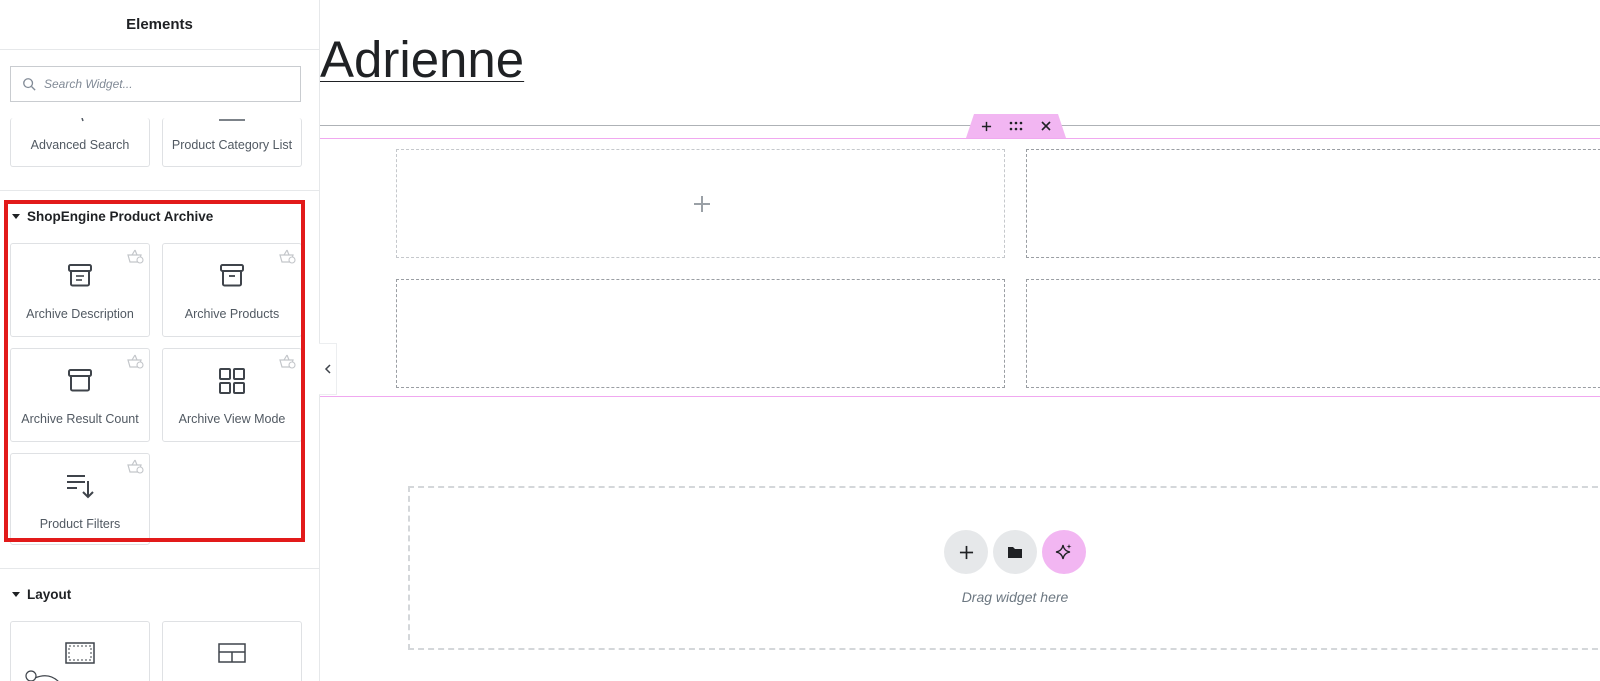 The height and width of the screenshot is (681, 1600). What do you see at coordinates (232, 120) in the screenshot?
I see `category-list-icon` at bounding box center [232, 120].